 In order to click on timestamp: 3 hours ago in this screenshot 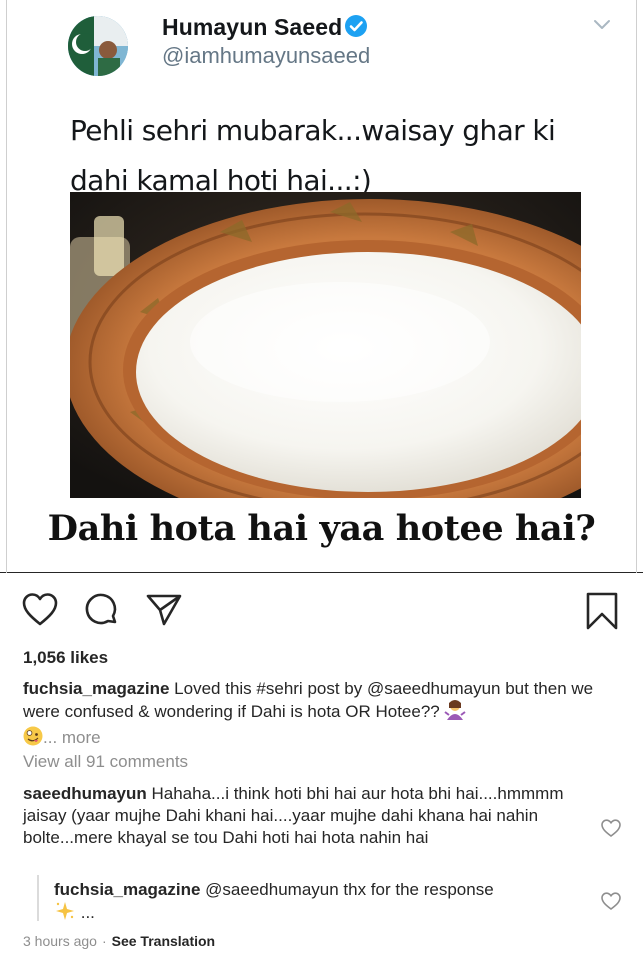, I will do `click(60, 941)`.